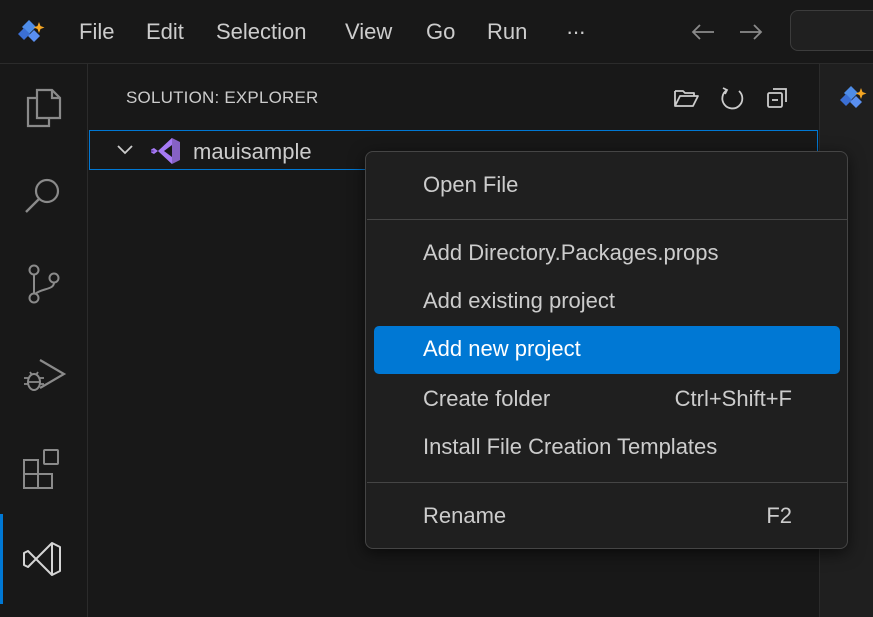 The width and height of the screenshot is (873, 617). What do you see at coordinates (507, 32) in the screenshot?
I see `menu-run: Run` at bounding box center [507, 32].